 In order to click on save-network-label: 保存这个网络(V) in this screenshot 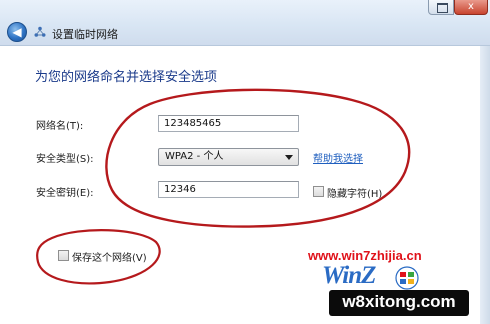, I will do `click(109, 256)`.